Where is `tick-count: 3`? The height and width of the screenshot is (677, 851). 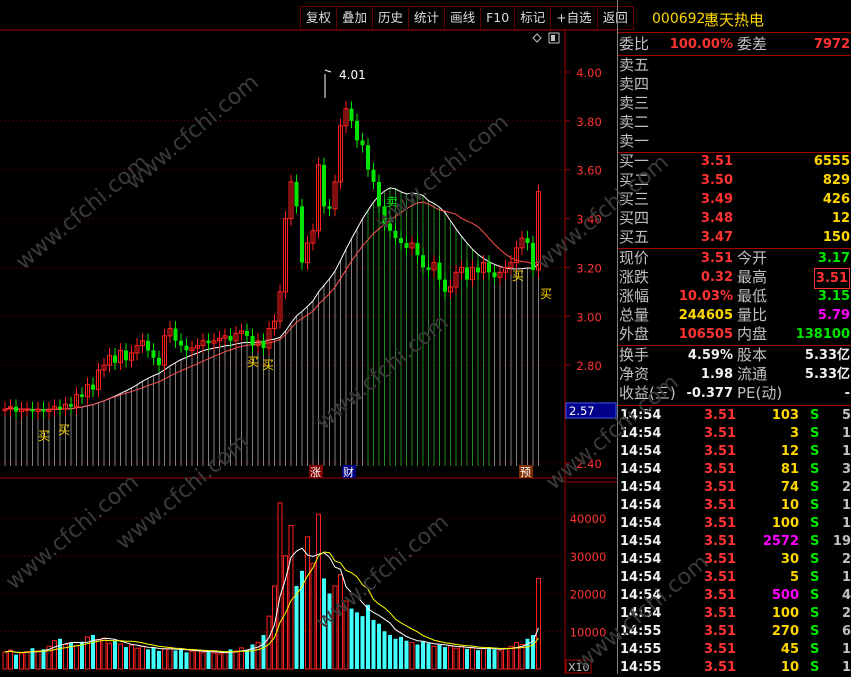
tick-count: 3 is located at coordinates (846, 469).